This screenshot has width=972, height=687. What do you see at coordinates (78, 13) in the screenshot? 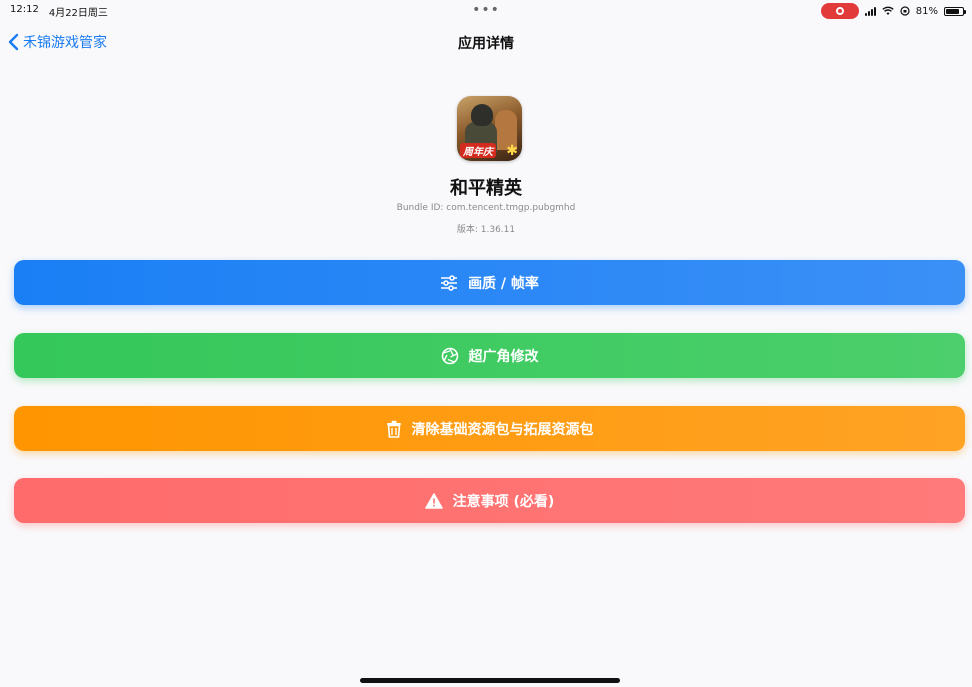
I see `status-date: 4月22日周三` at bounding box center [78, 13].